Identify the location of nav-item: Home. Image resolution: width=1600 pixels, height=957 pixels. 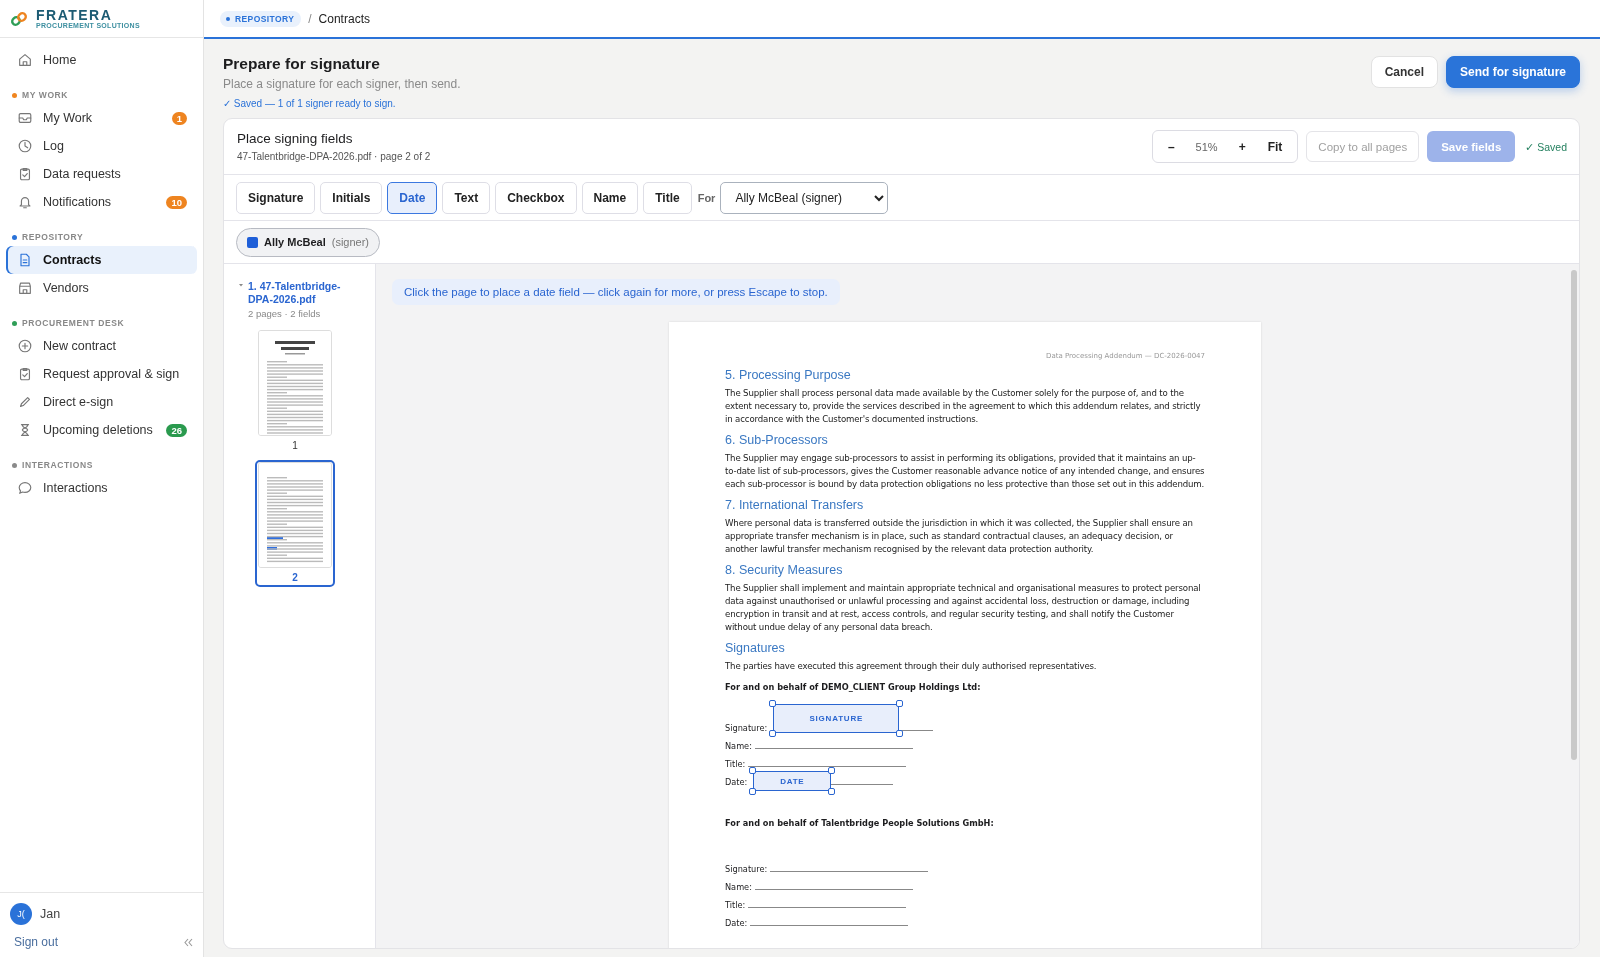
(101, 60).